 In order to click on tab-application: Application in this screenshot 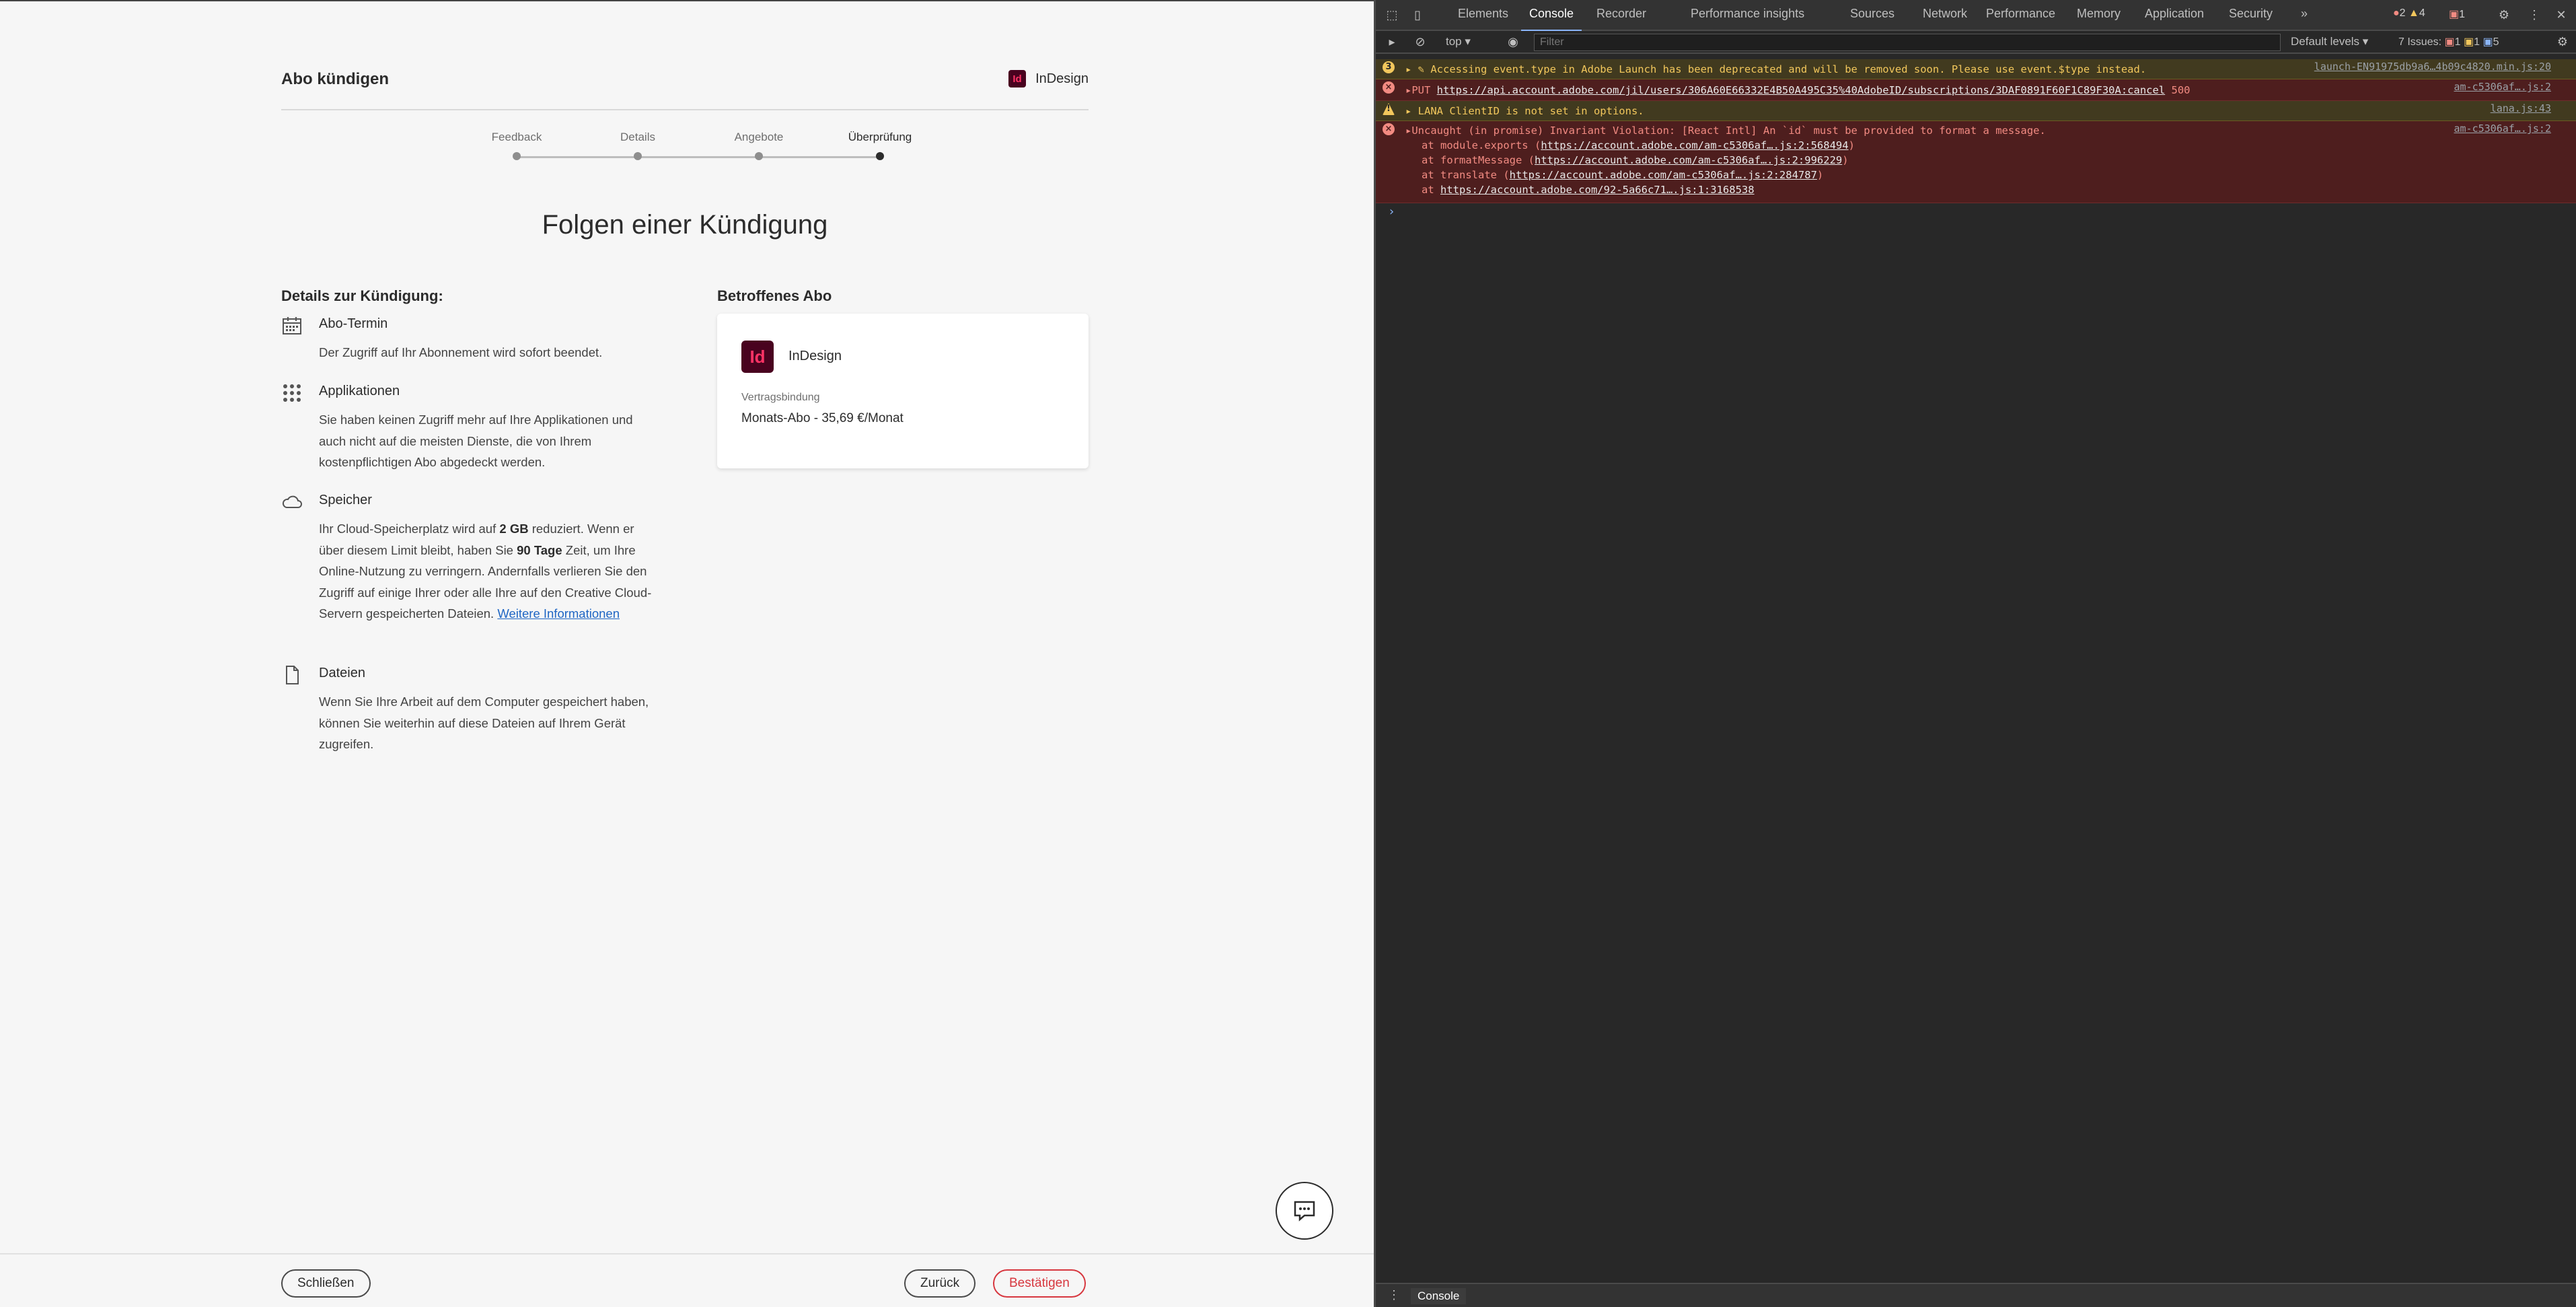, I will do `click(2174, 14)`.